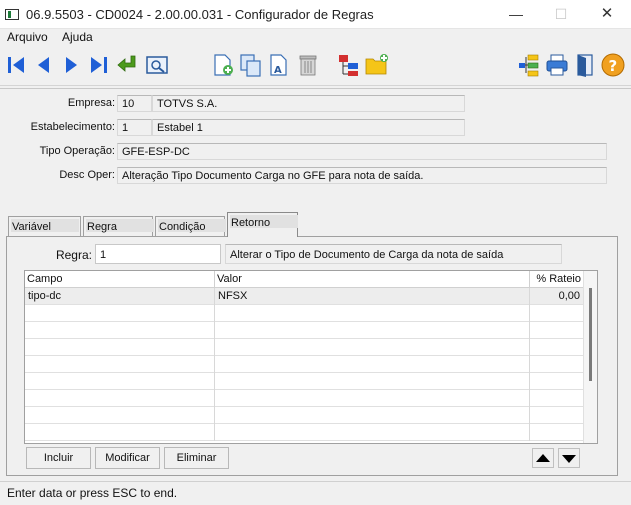 This screenshot has height=505, width=631. What do you see at coordinates (556, 296) in the screenshot?
I see `cell-rateio: 0,00` at bounding box center [556, 296].